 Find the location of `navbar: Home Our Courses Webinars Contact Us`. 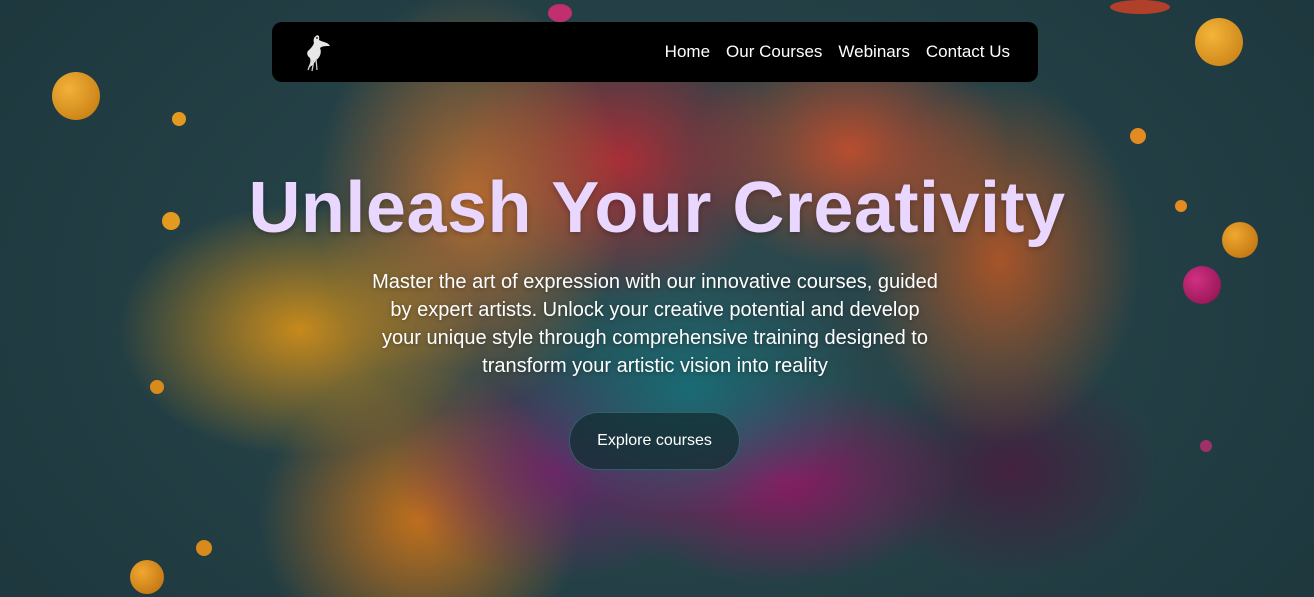

navbar: Home Our Courses Webinars Contact Us is located at coordinates (655, 52).